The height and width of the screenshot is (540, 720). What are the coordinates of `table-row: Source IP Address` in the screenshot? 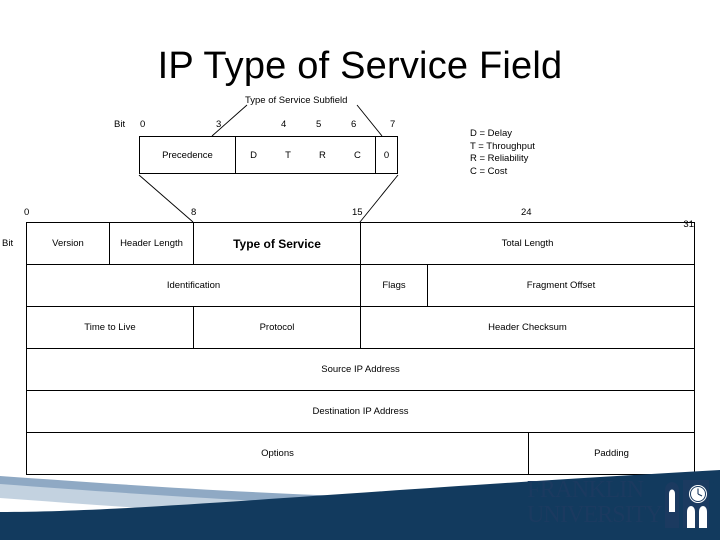 It's located at (360, 370).